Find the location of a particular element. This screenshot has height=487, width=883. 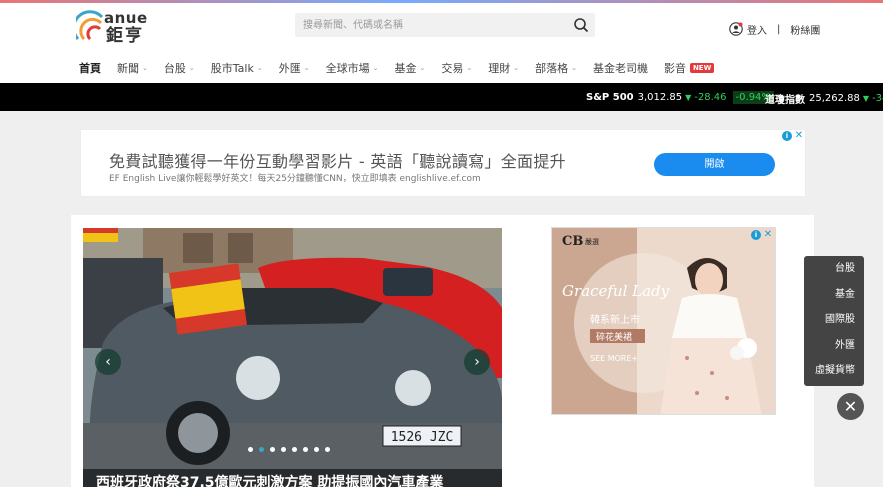

nav-item-label: 理財 is located at coordinates (499, 68).